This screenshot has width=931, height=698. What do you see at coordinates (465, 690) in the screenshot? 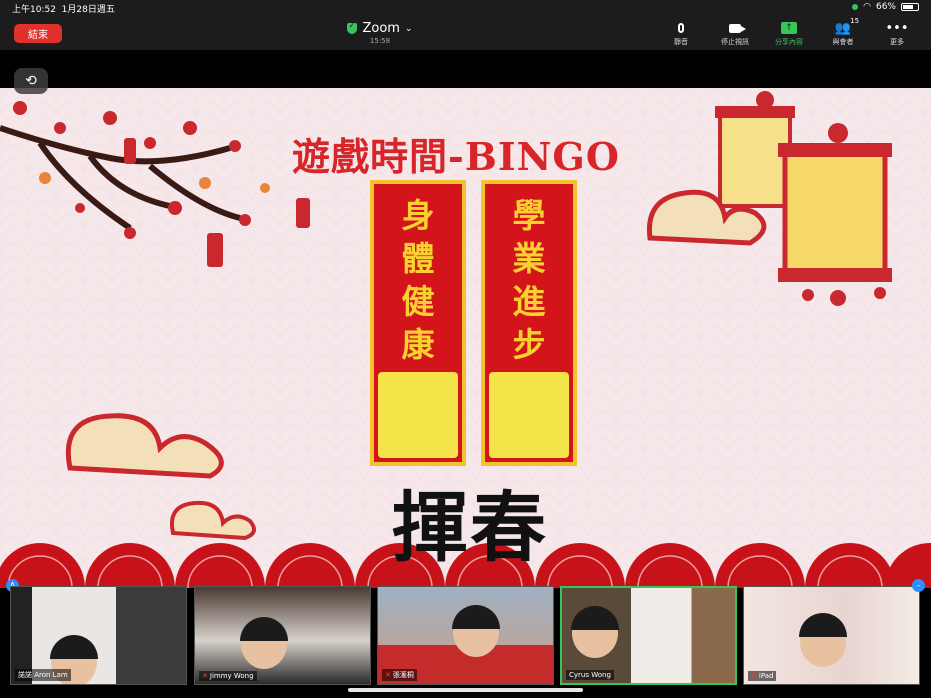
I see `home-indicator` at bounding box center [465, 690].